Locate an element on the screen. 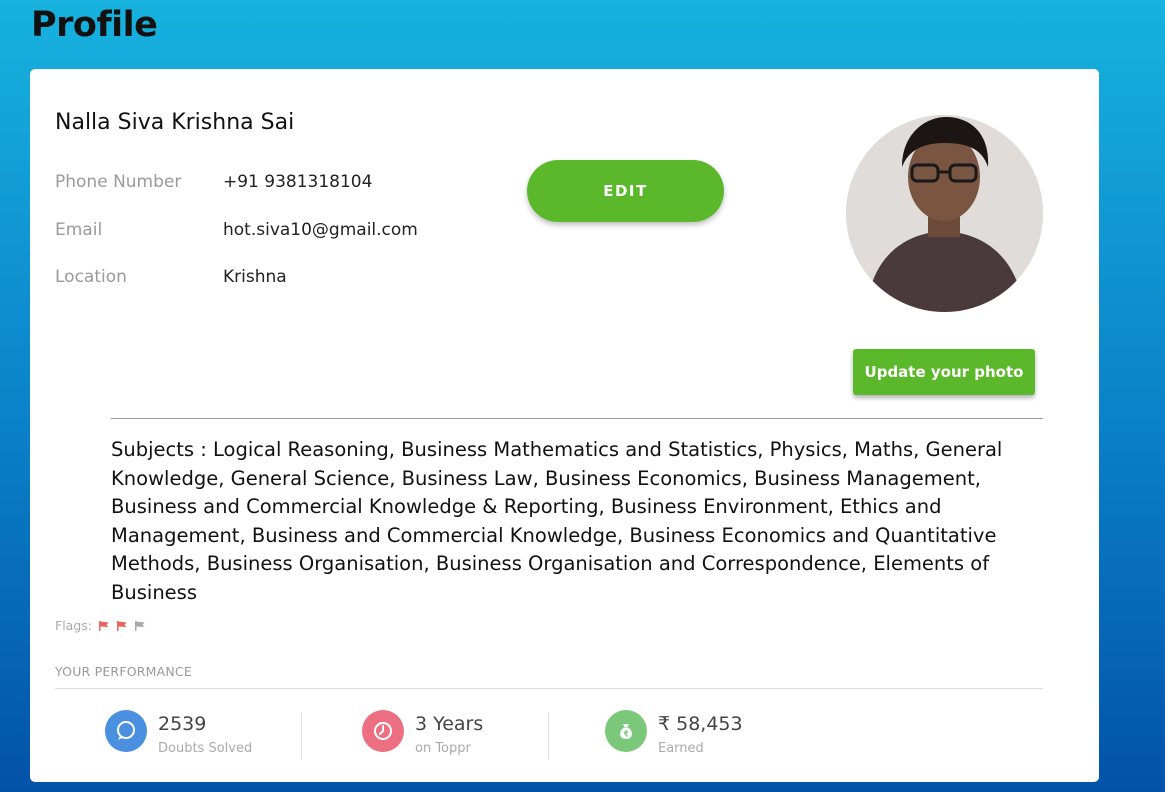 Image resolution: width=1165 pixels, height=792 pixels. profile-name: Nalla Siva Krishna Sai is located at coordinates (175, 122).